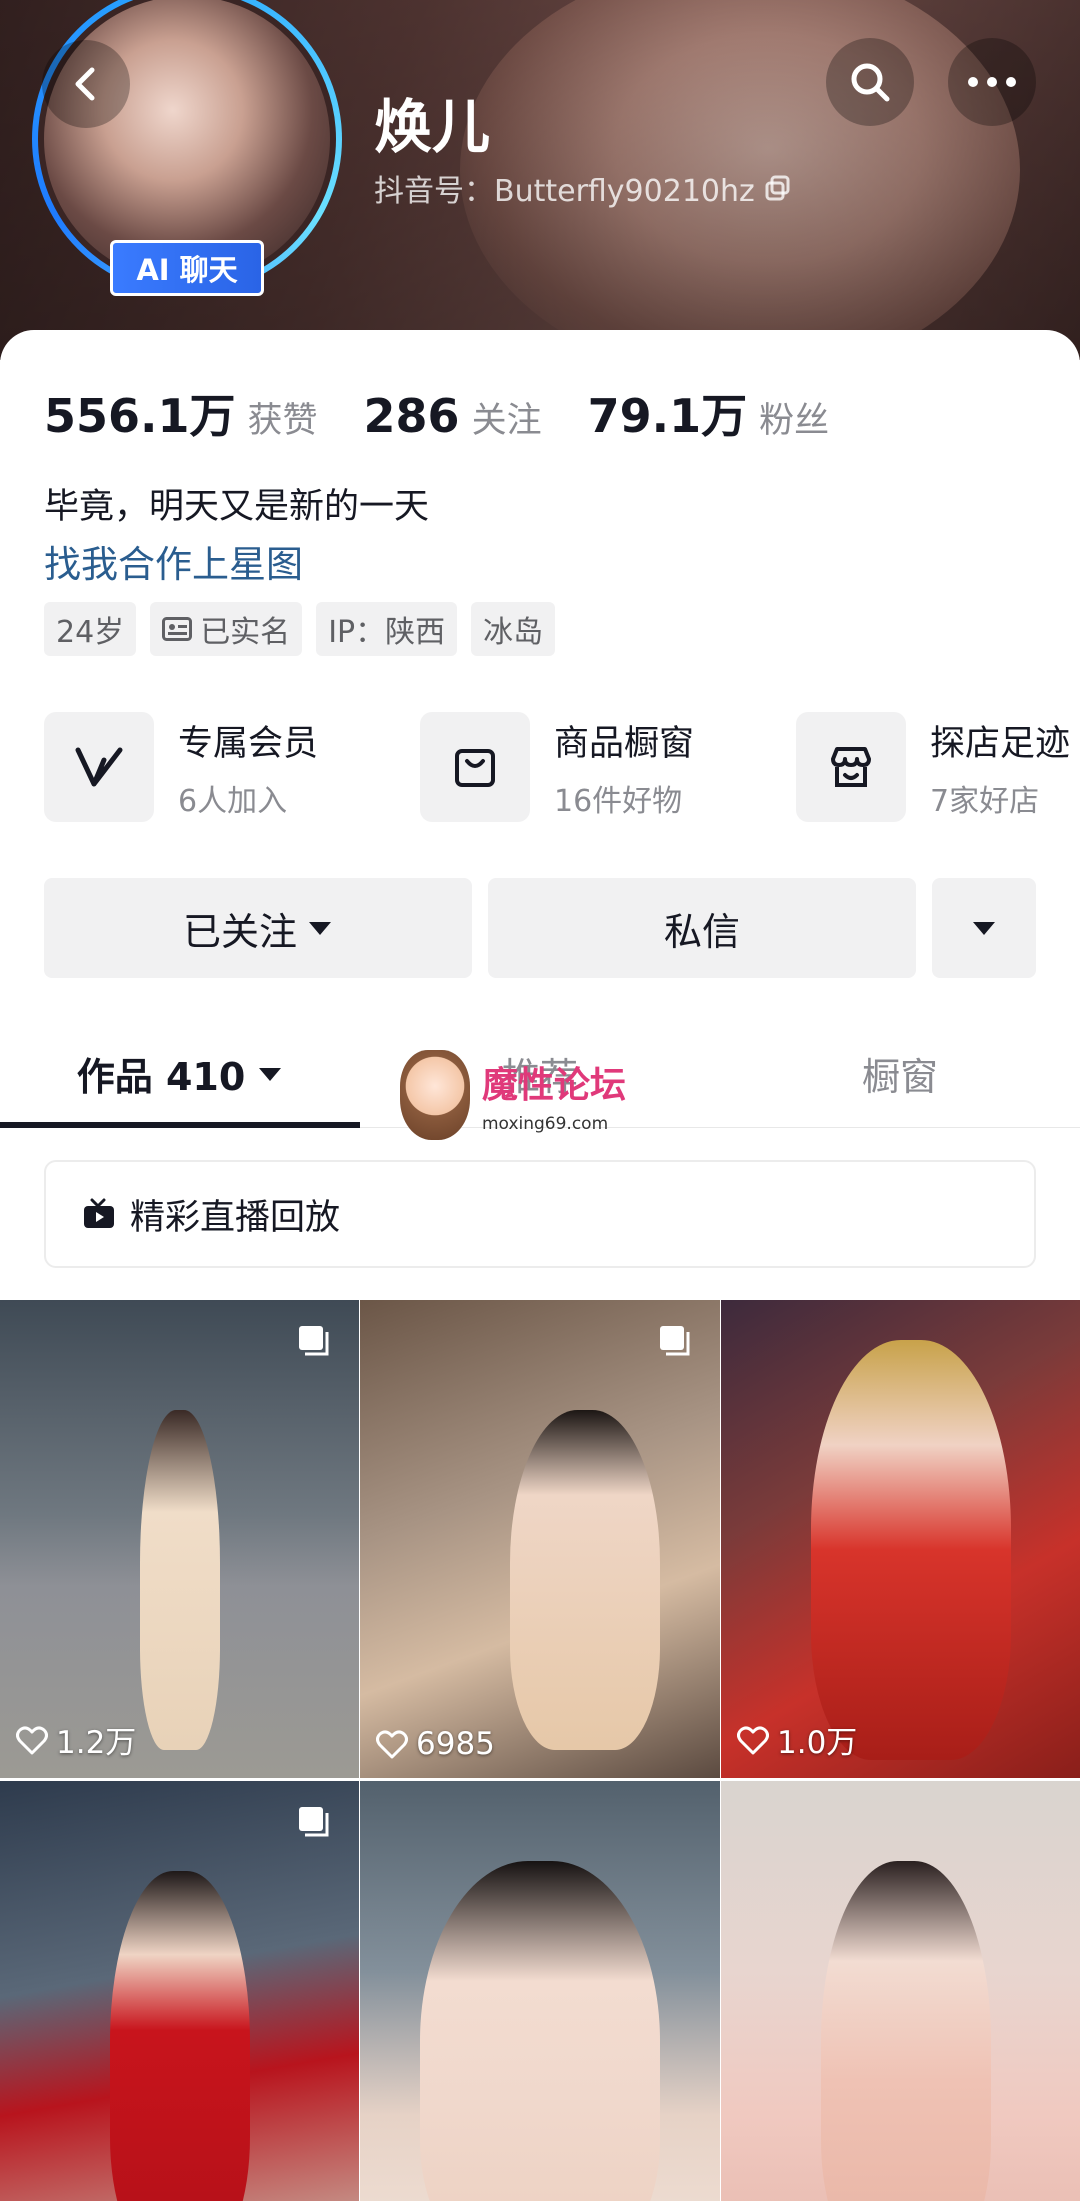 The width and height of the screenshot is (1080, 2201). I want to click on chevron-left-icon, so click(85, 84).